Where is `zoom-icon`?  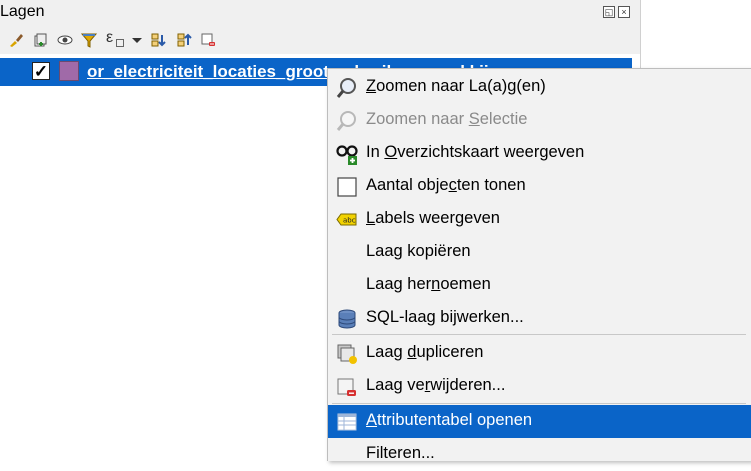
zoom-icon is located at coordinates (346, 88).